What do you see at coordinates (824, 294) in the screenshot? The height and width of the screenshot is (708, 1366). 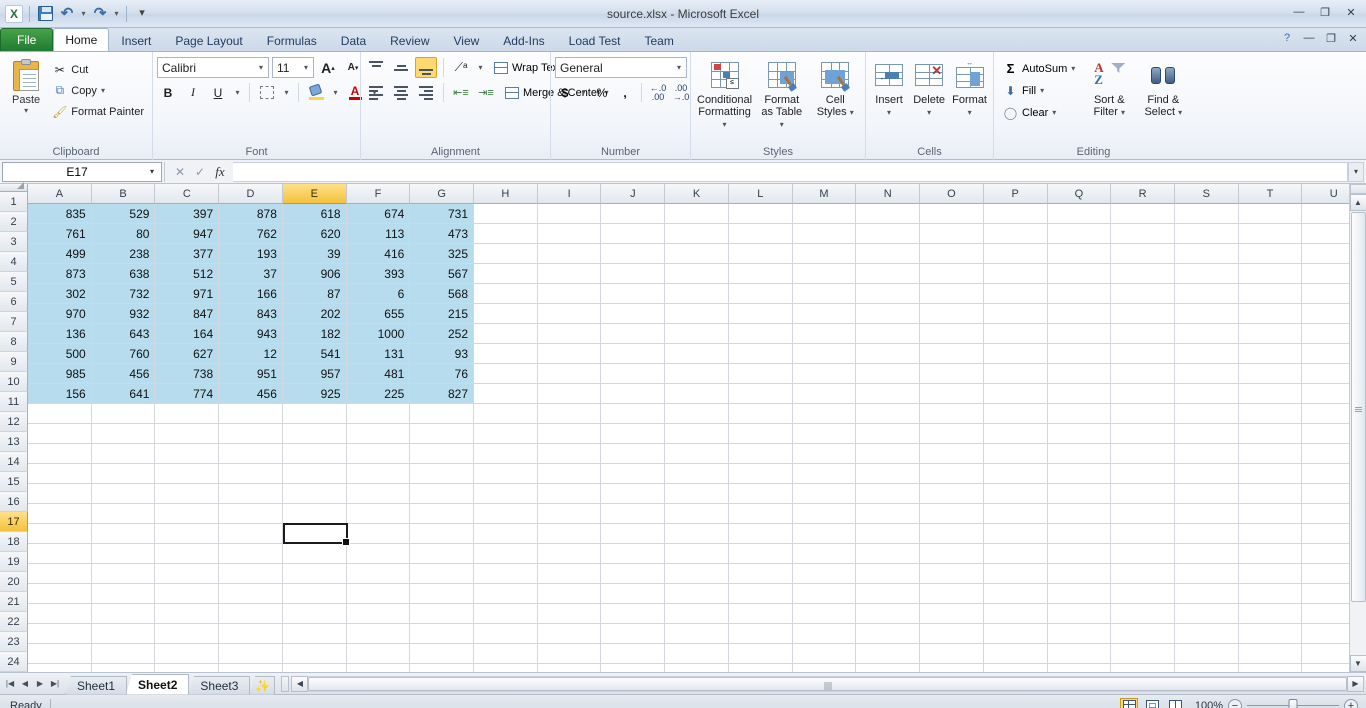 I see `cell-M5` at bounding box center [824, 294].